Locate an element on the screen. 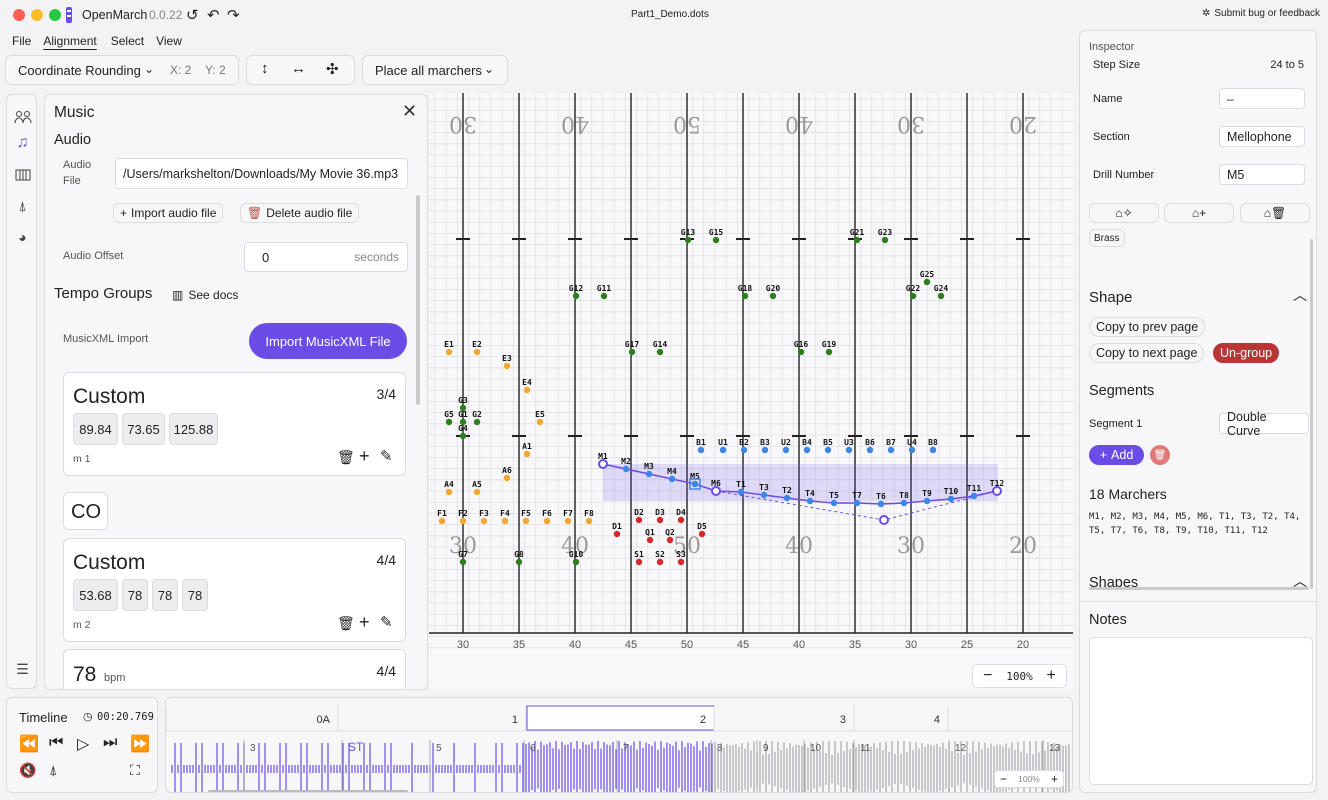  redo-icon: ↷ is located at coordinates (233, 15).